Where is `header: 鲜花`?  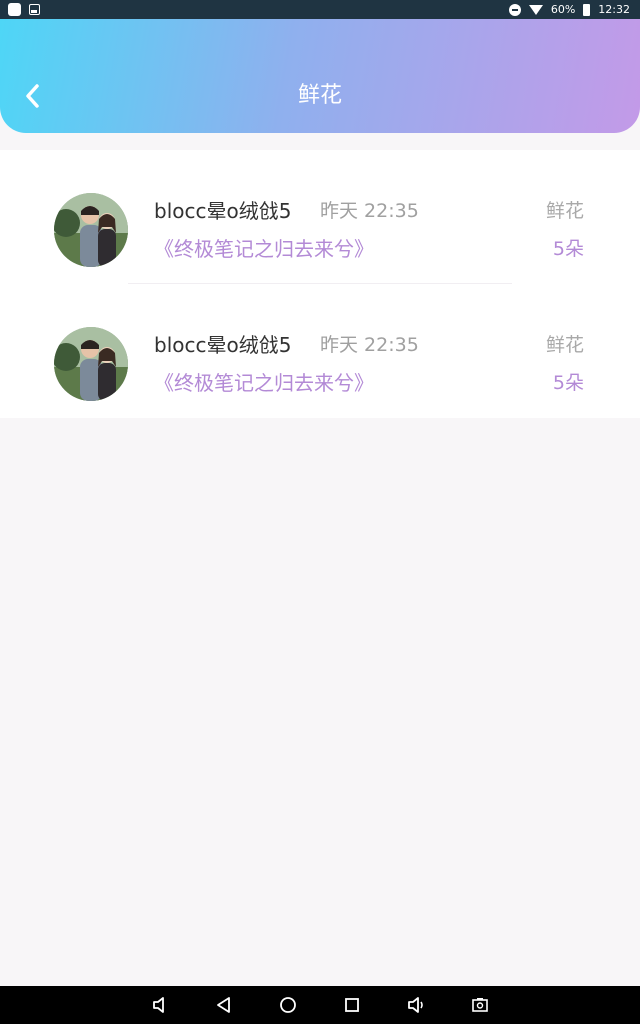
header: 鲜花 is located at coordinates (320, 76).